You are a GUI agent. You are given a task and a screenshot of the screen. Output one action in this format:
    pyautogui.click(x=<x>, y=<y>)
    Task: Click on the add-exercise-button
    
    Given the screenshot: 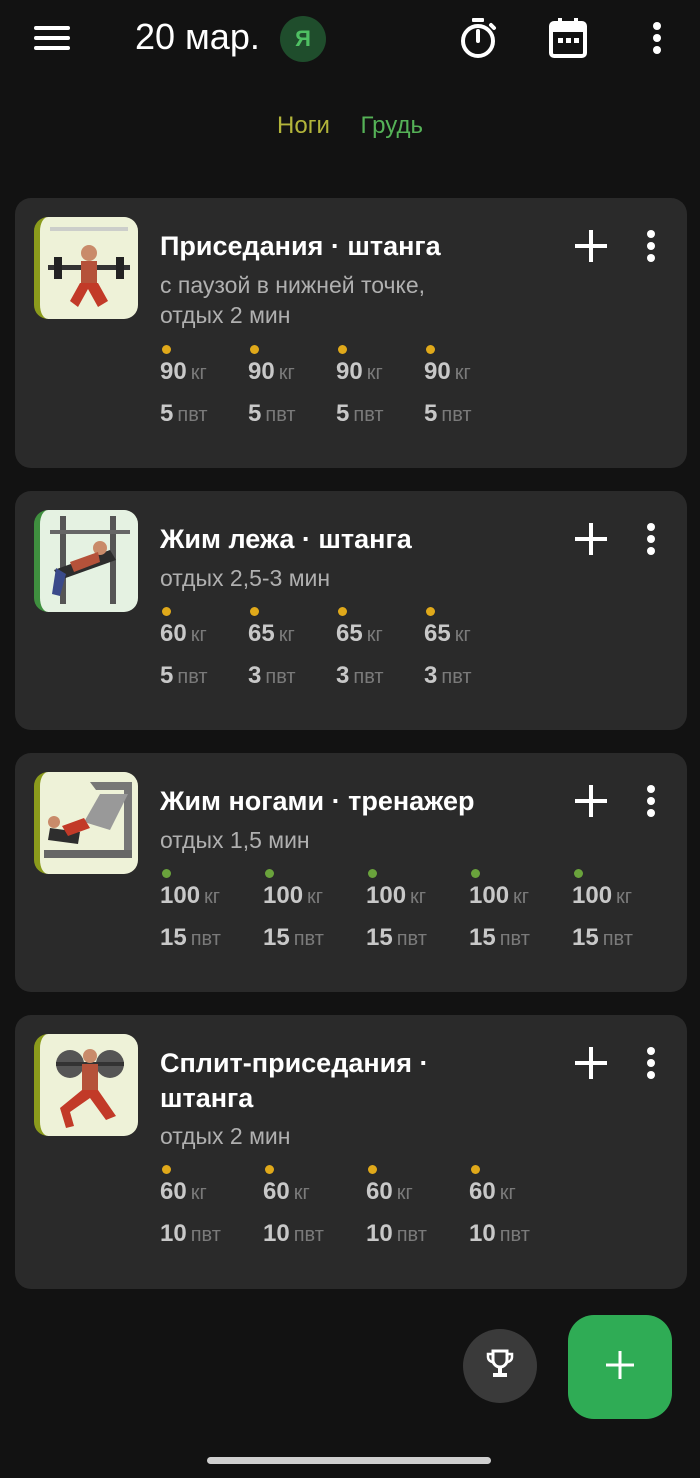 What is the action you would take?
    pyautogui.click(x=620, y=1367)
    